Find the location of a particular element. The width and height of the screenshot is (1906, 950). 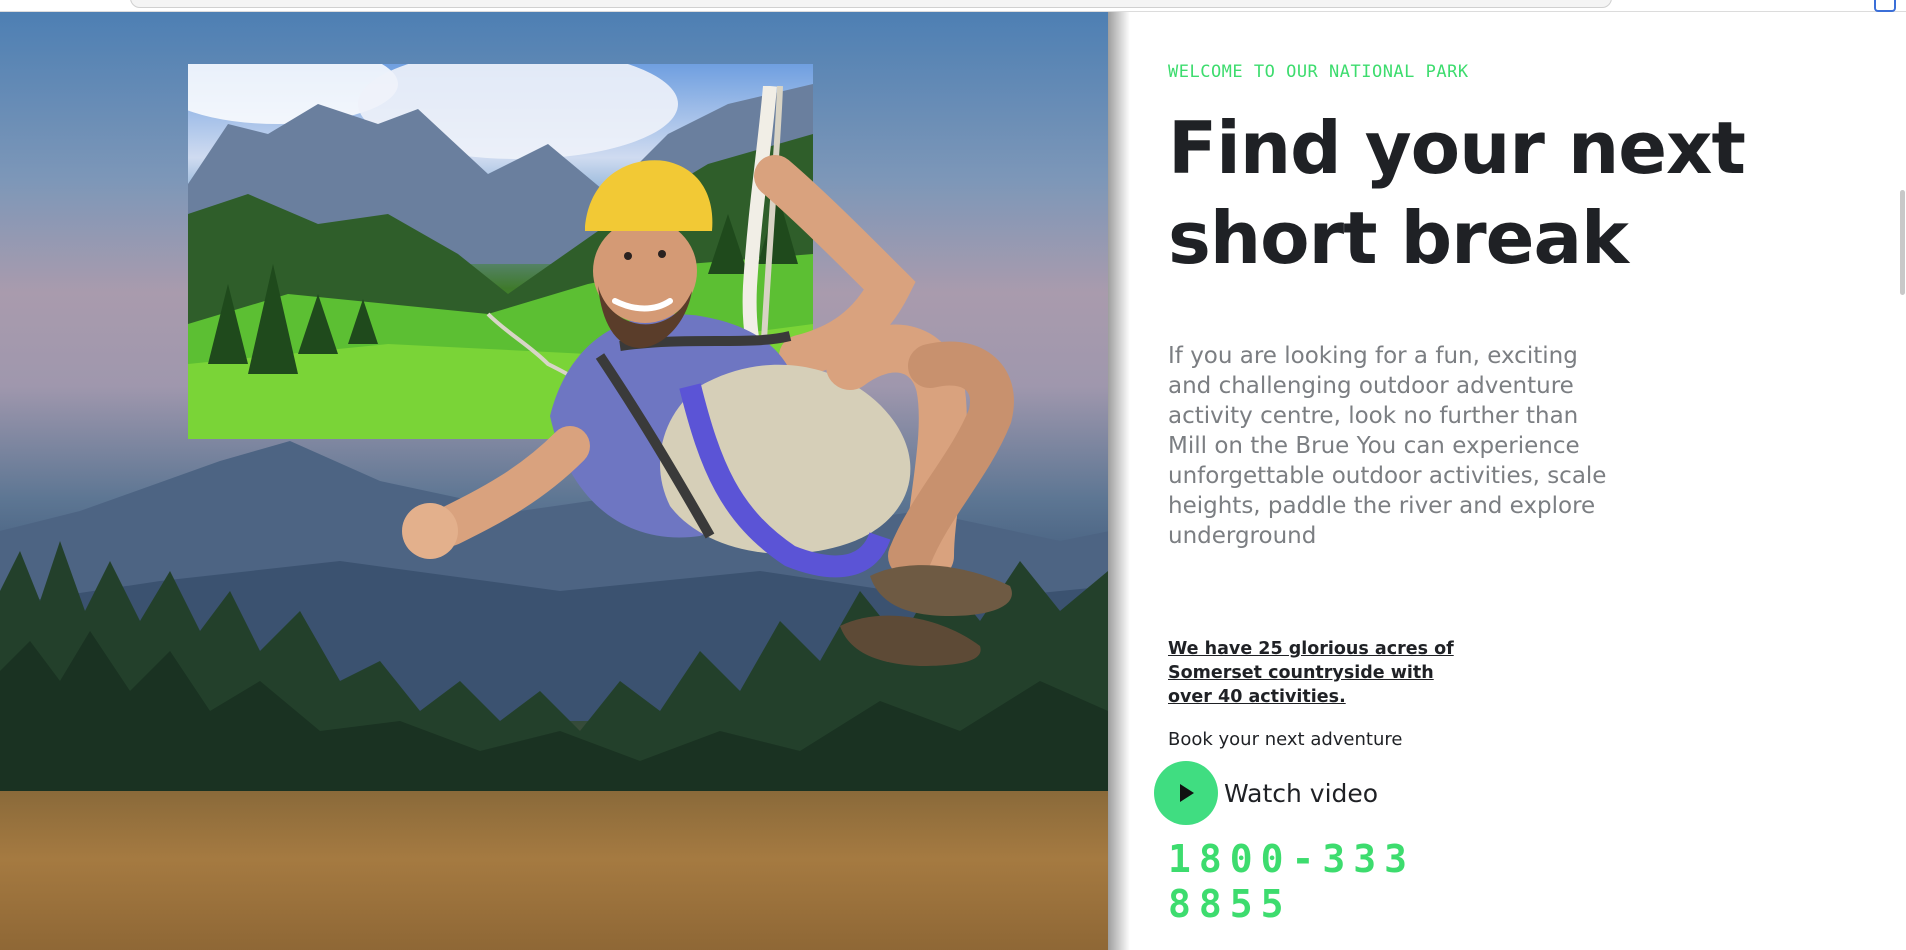

page-scrollbar is located at coordinates (1902, 242).